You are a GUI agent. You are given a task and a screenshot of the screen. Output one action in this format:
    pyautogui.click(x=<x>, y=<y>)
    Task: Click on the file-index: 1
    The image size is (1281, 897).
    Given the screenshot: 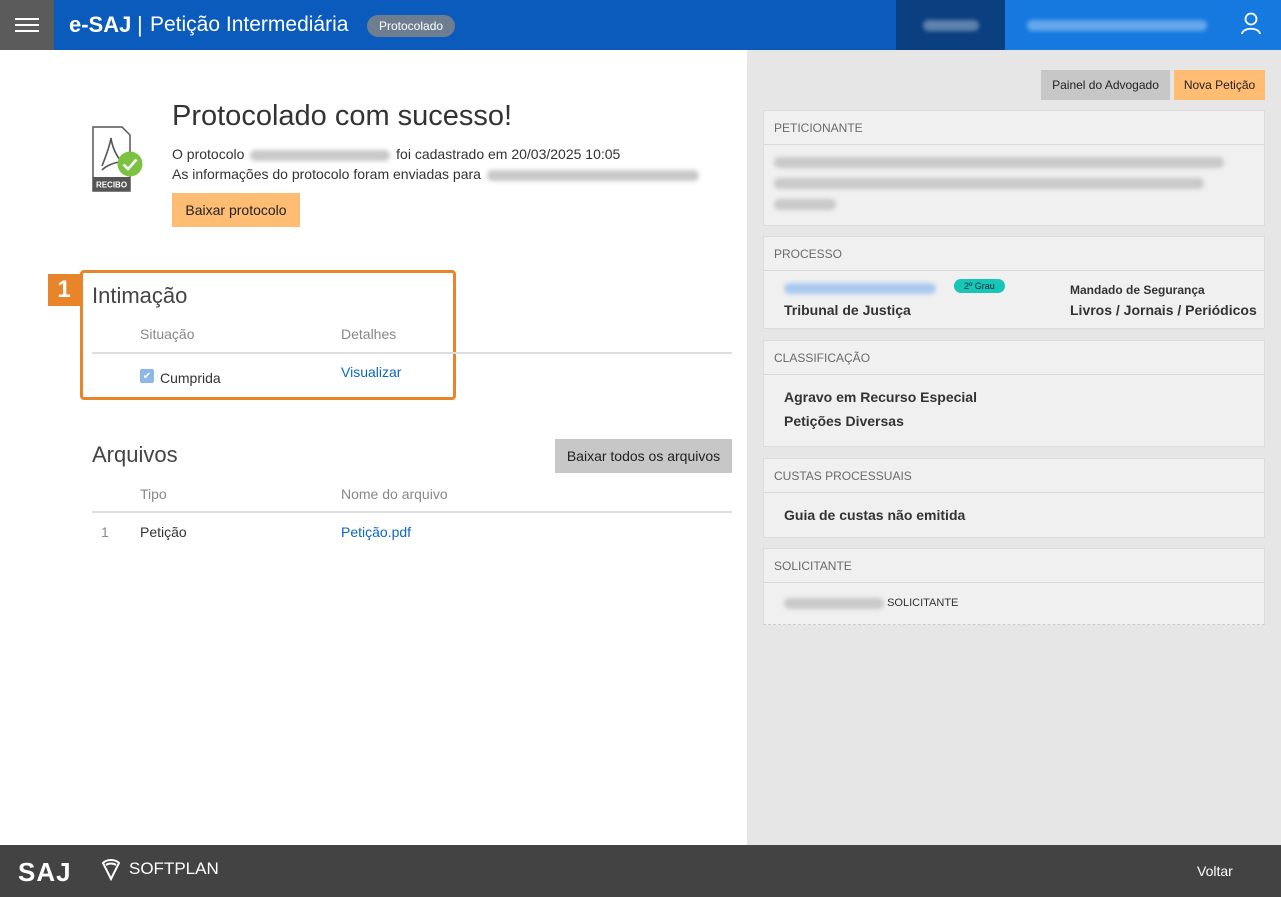 What is the action you would take?
    pyautogui.click(x=105, y=532)
    